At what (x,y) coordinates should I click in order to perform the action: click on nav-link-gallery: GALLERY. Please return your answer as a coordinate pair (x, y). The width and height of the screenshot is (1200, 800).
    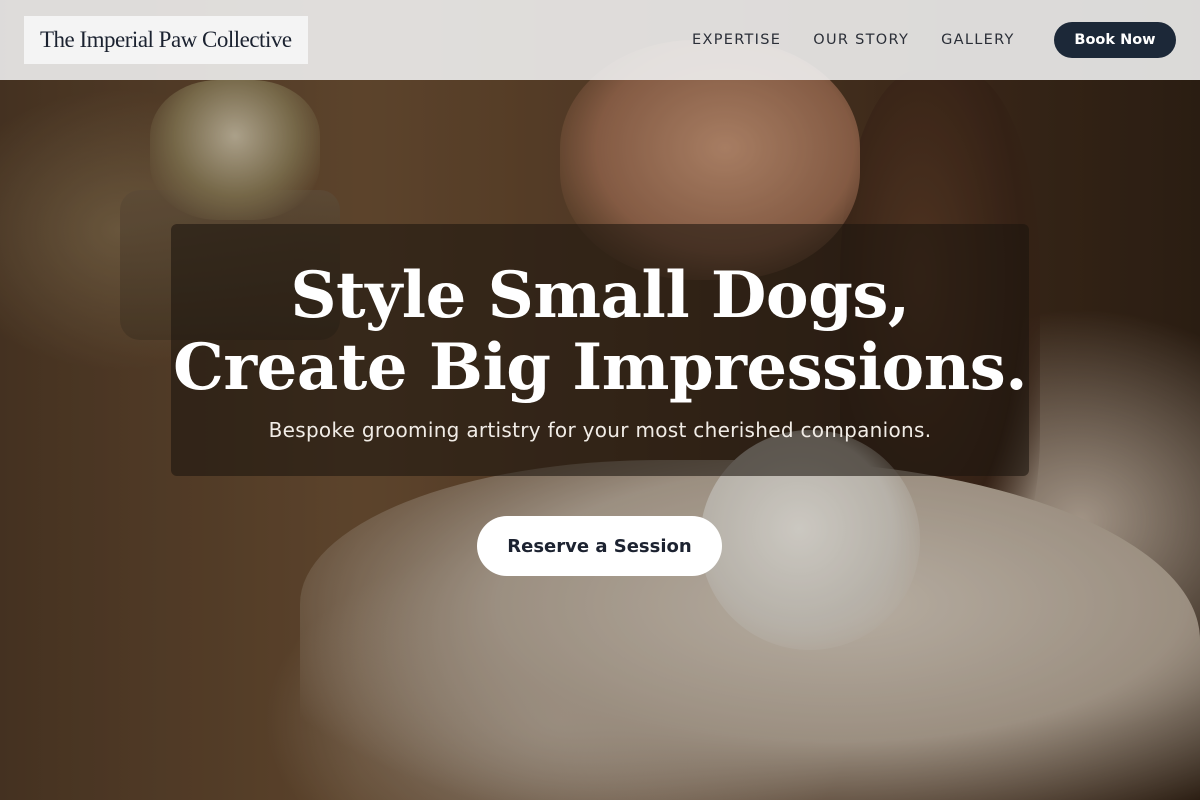
    Looking at the image, I should click on (978, 40).